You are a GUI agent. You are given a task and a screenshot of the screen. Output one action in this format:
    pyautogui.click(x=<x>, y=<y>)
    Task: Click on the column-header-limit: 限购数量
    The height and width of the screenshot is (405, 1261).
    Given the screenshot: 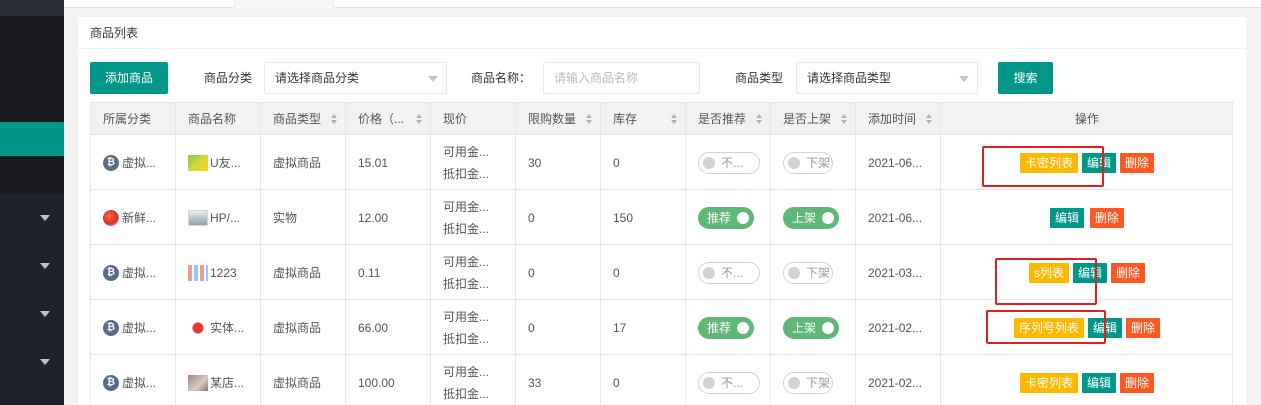 What is the action you would take?
    pyautogui.click(x=558, y=119)
    